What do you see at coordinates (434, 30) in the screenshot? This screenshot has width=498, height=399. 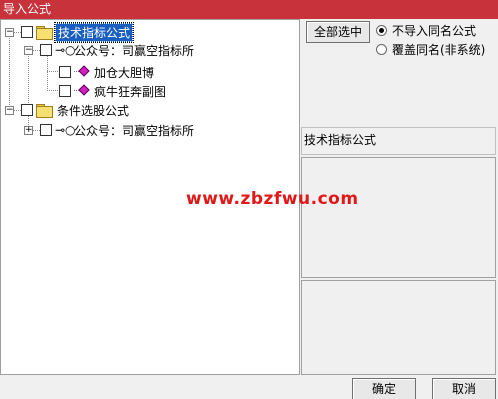 I see `radio-label: 不导入同名公式` at bounding box center [434, 30].